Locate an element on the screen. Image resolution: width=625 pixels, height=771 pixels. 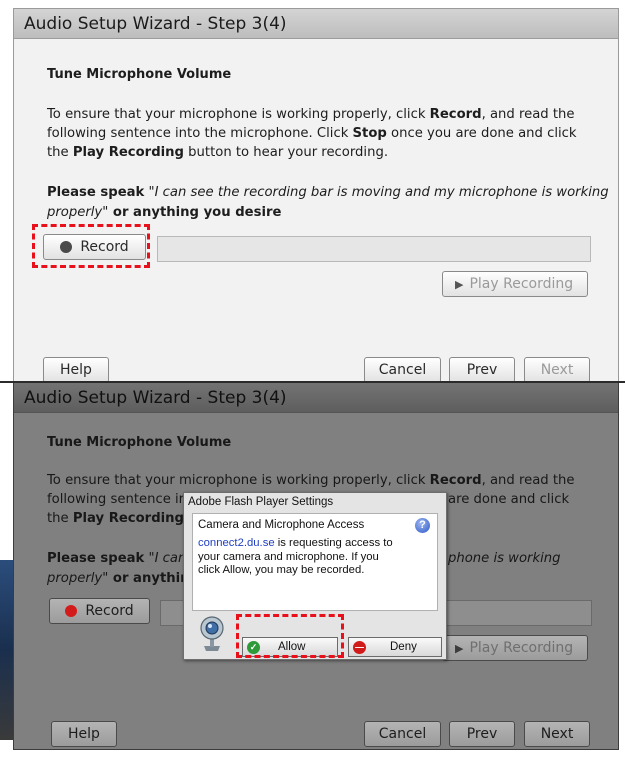
webcam-icon is located at coordinates (212, 633).